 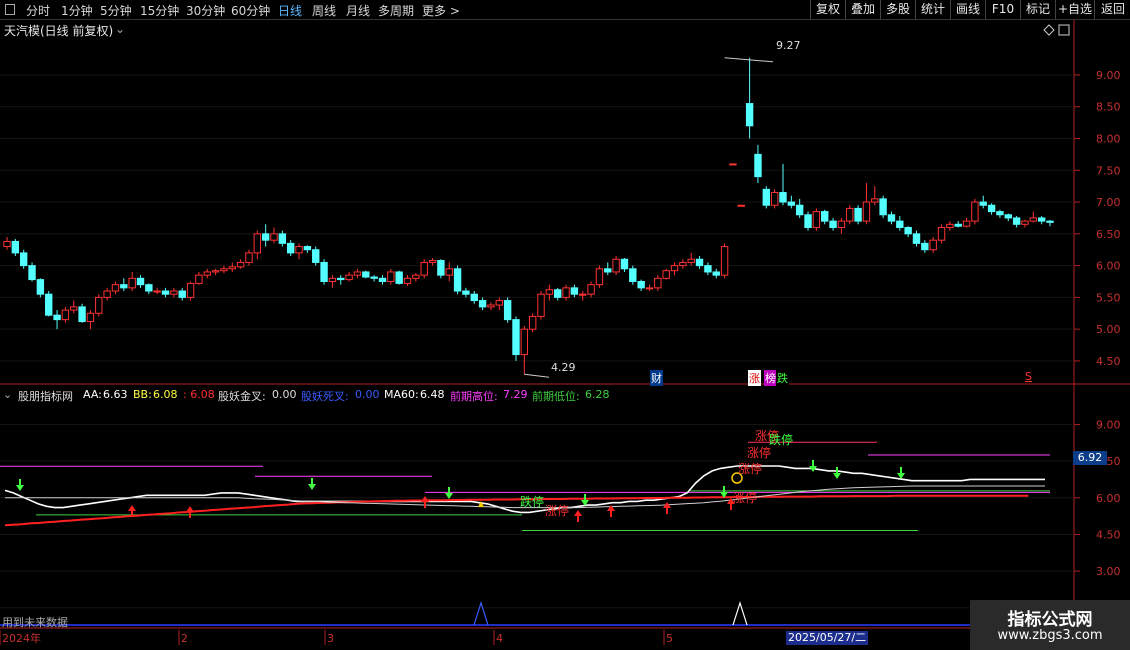 I want to click on high-annotation: 9.27, so click(x=788, y=45).